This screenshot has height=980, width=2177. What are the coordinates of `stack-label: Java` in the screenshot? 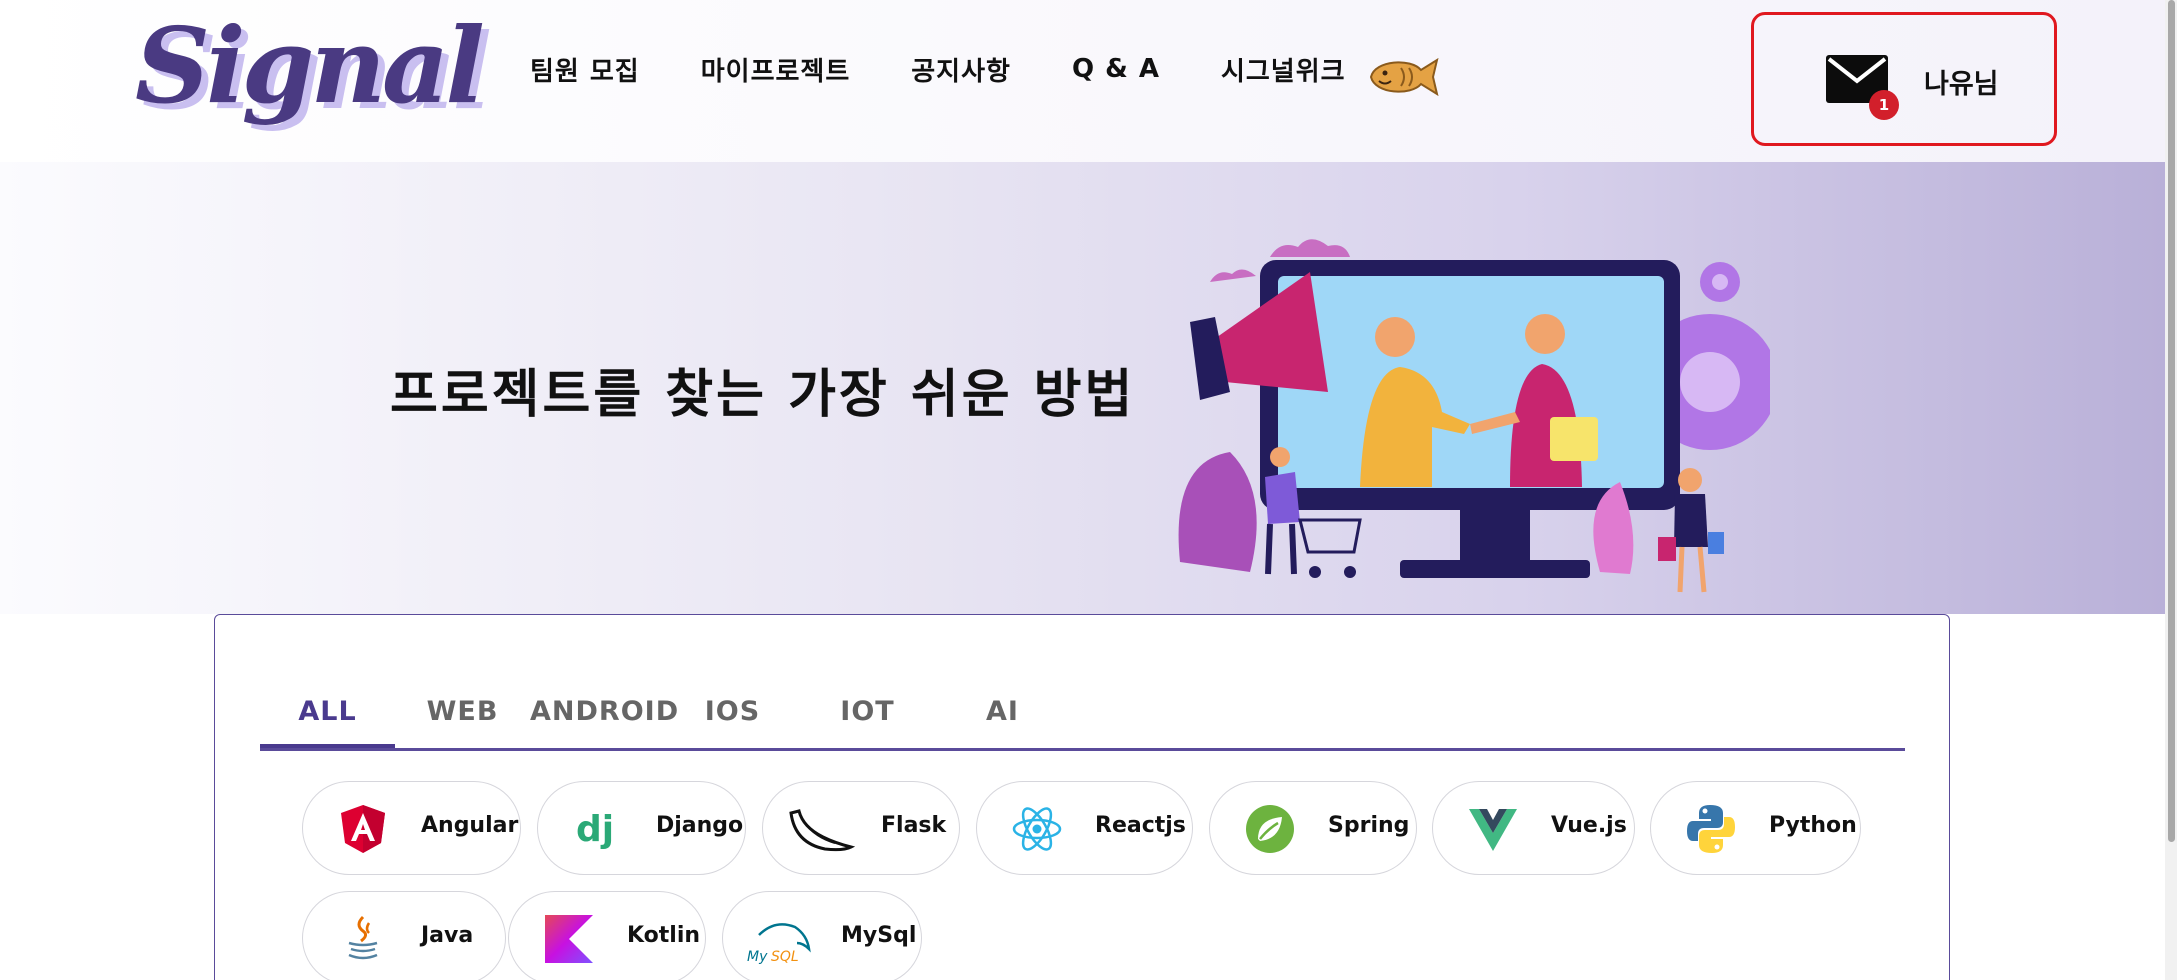 It's located at (447, 935).